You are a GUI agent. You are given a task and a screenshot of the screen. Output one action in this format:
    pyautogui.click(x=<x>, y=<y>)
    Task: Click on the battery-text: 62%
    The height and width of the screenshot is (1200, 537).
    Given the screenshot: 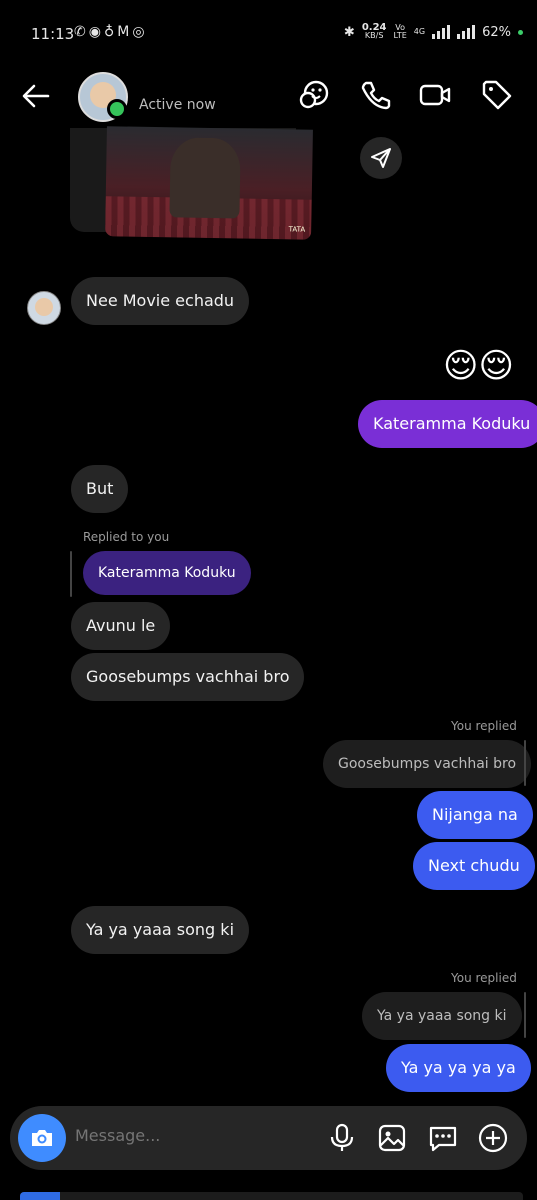 What is the action you would take?
    pyautogui.click(x=496, y=32)
    